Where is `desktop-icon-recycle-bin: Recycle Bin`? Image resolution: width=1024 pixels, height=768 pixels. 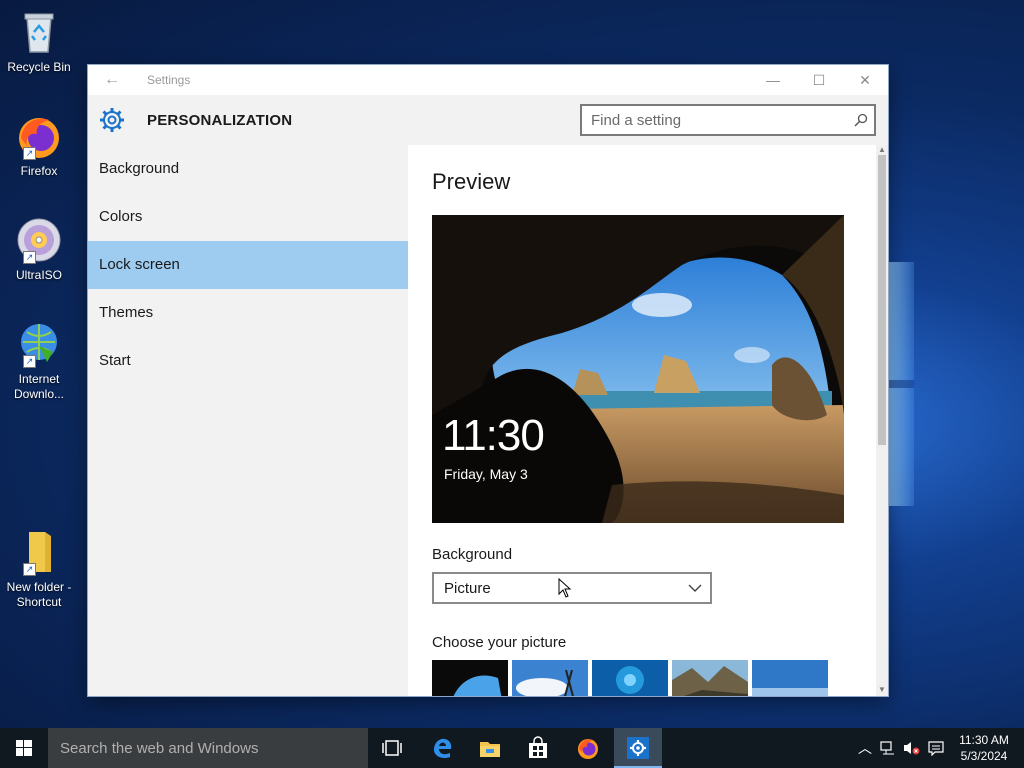 desktop-icon-recycle-bin: Recycle Bin is located at coordinates (39, 41).